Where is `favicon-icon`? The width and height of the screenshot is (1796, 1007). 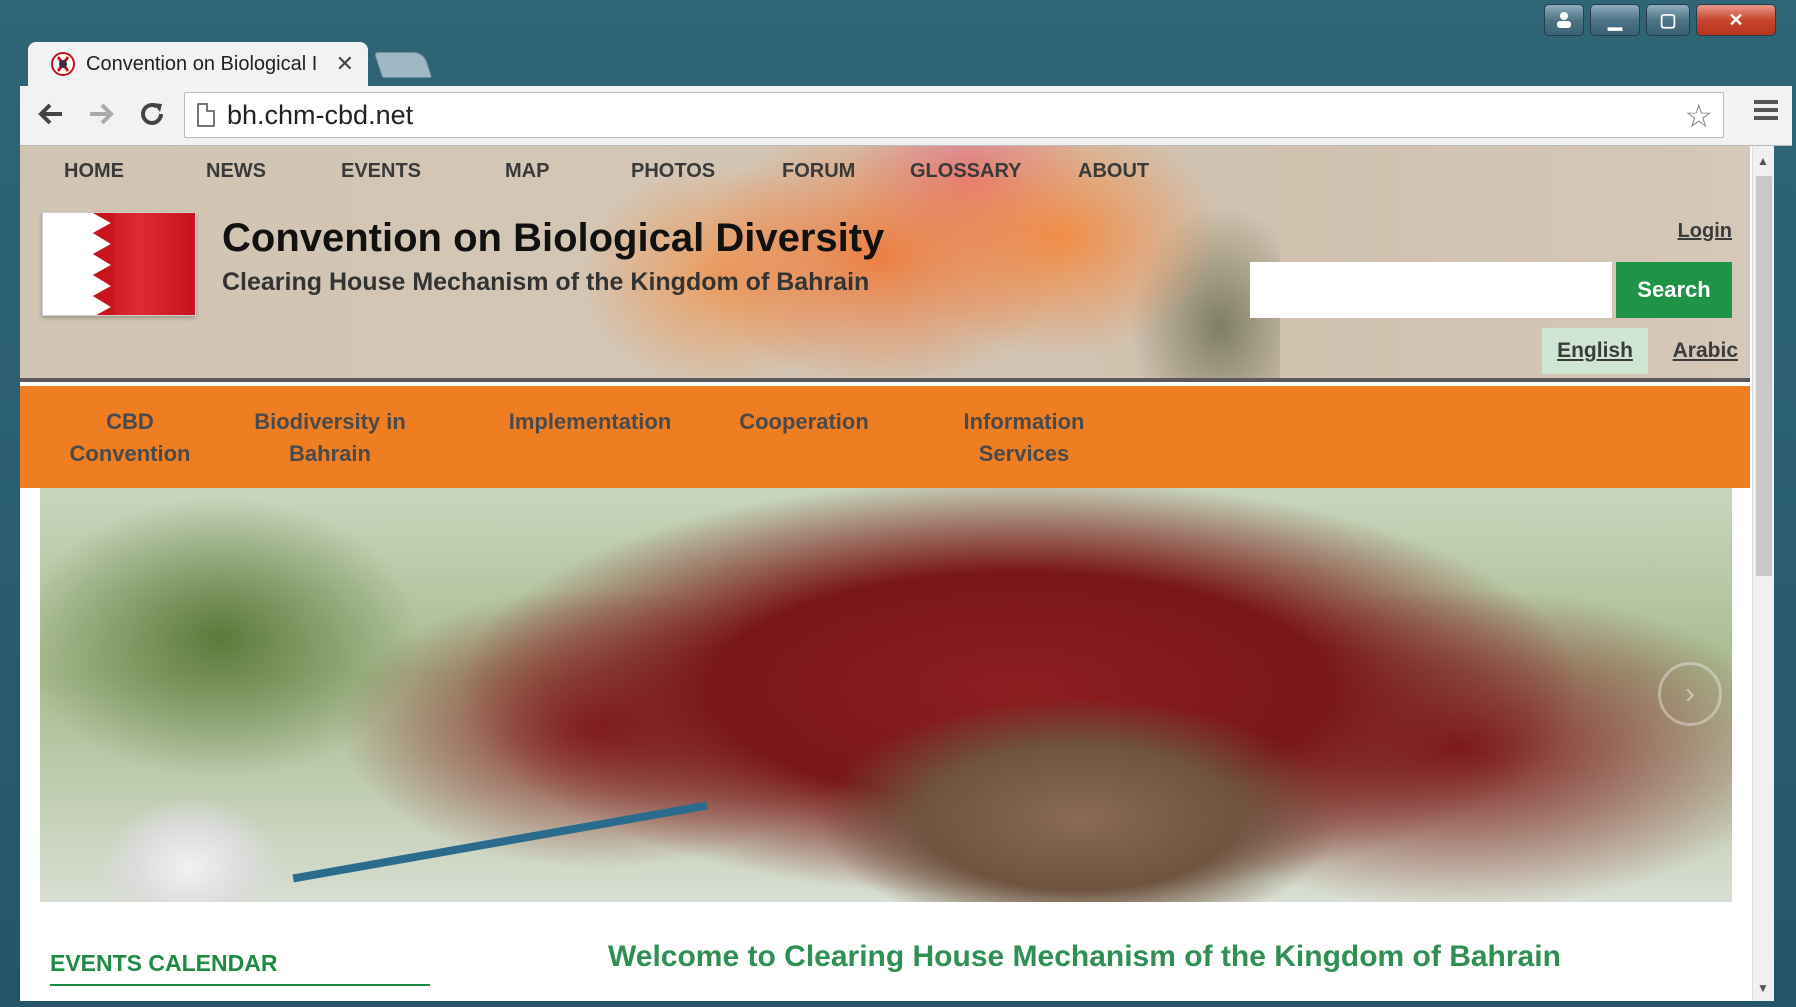
favicon-icon is located at coordinates (63, 64).